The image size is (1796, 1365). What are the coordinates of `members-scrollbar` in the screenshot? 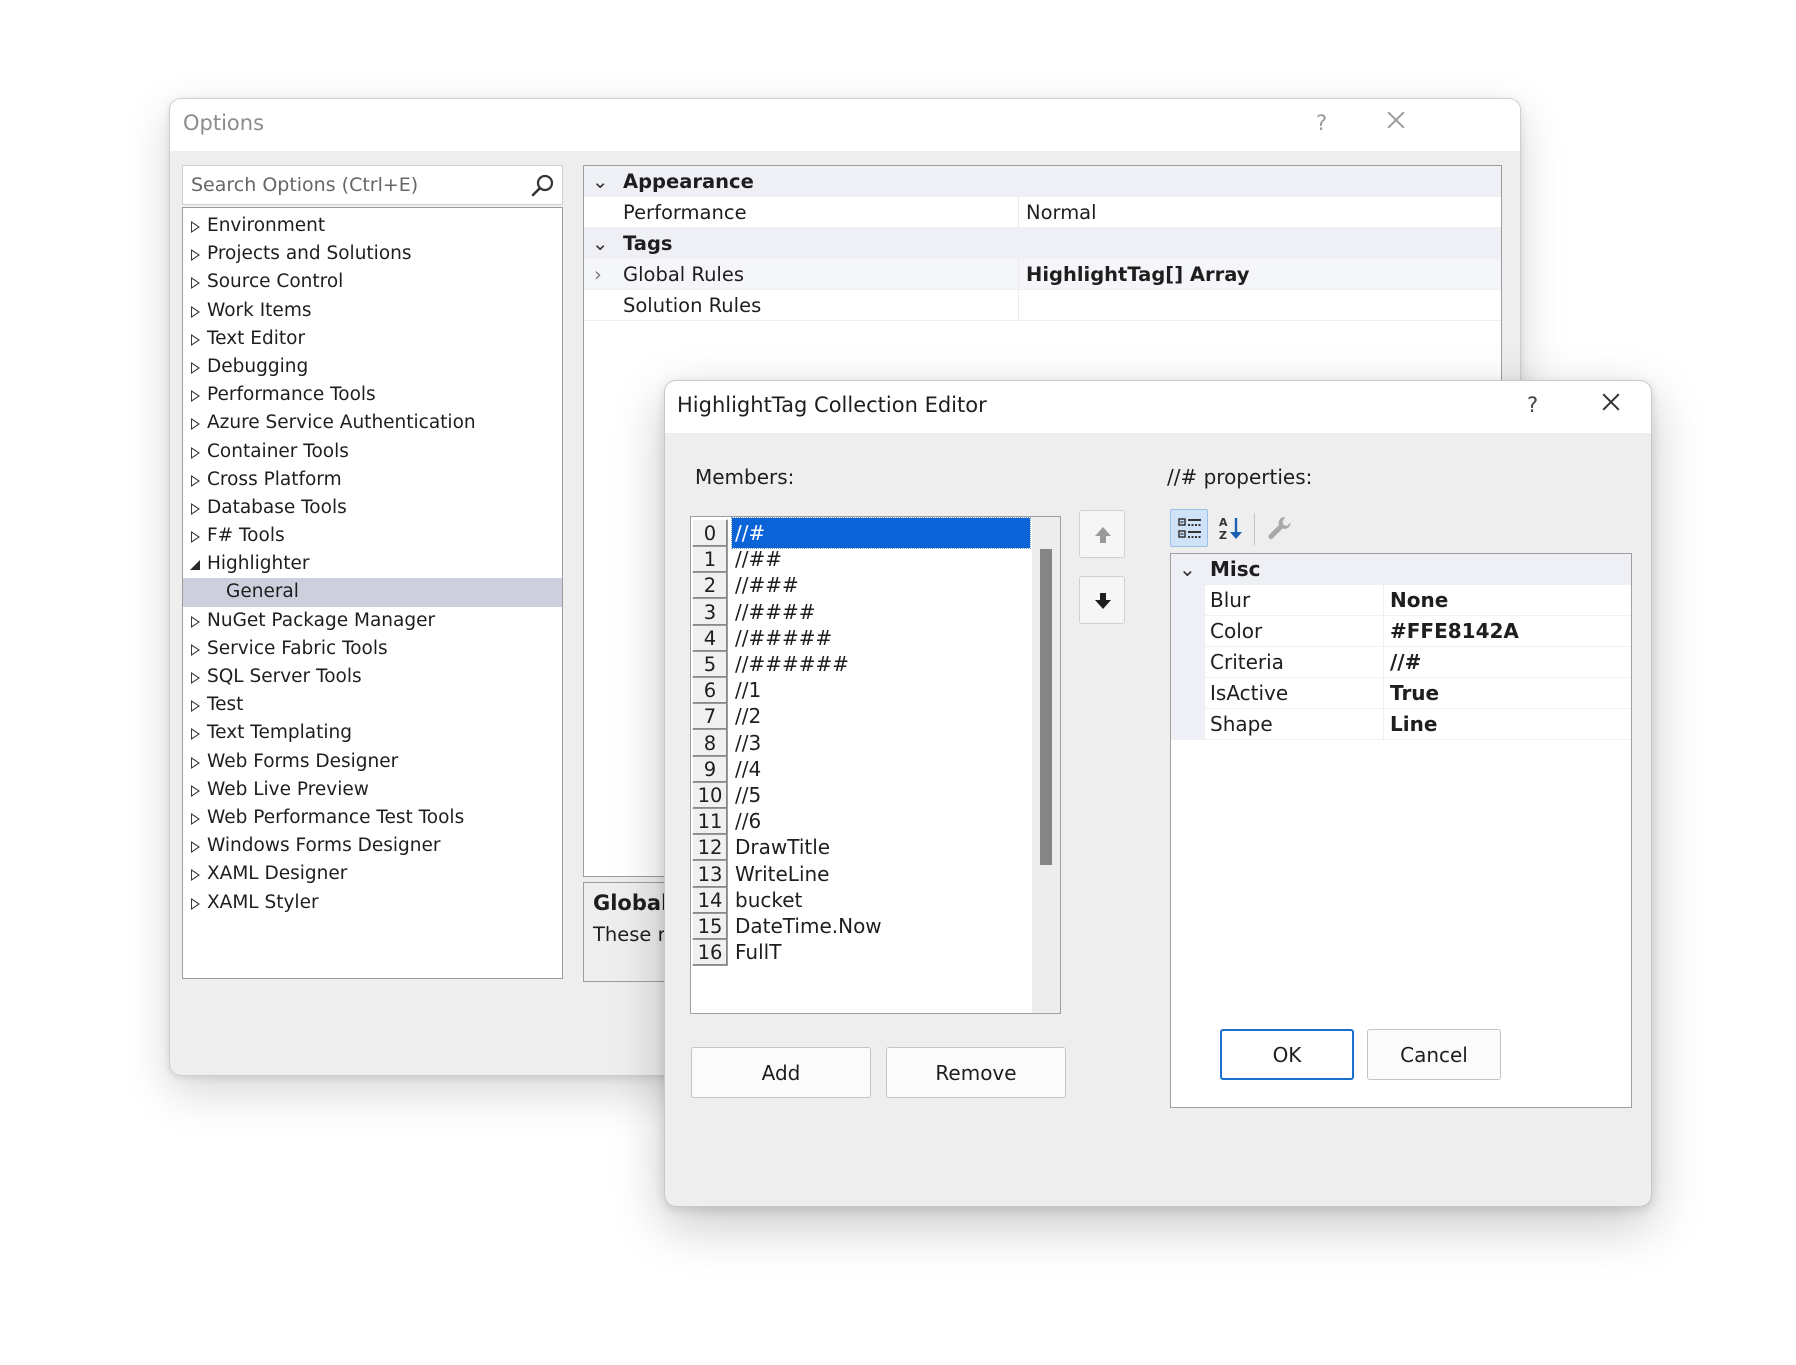 It's located at (1046, 765).